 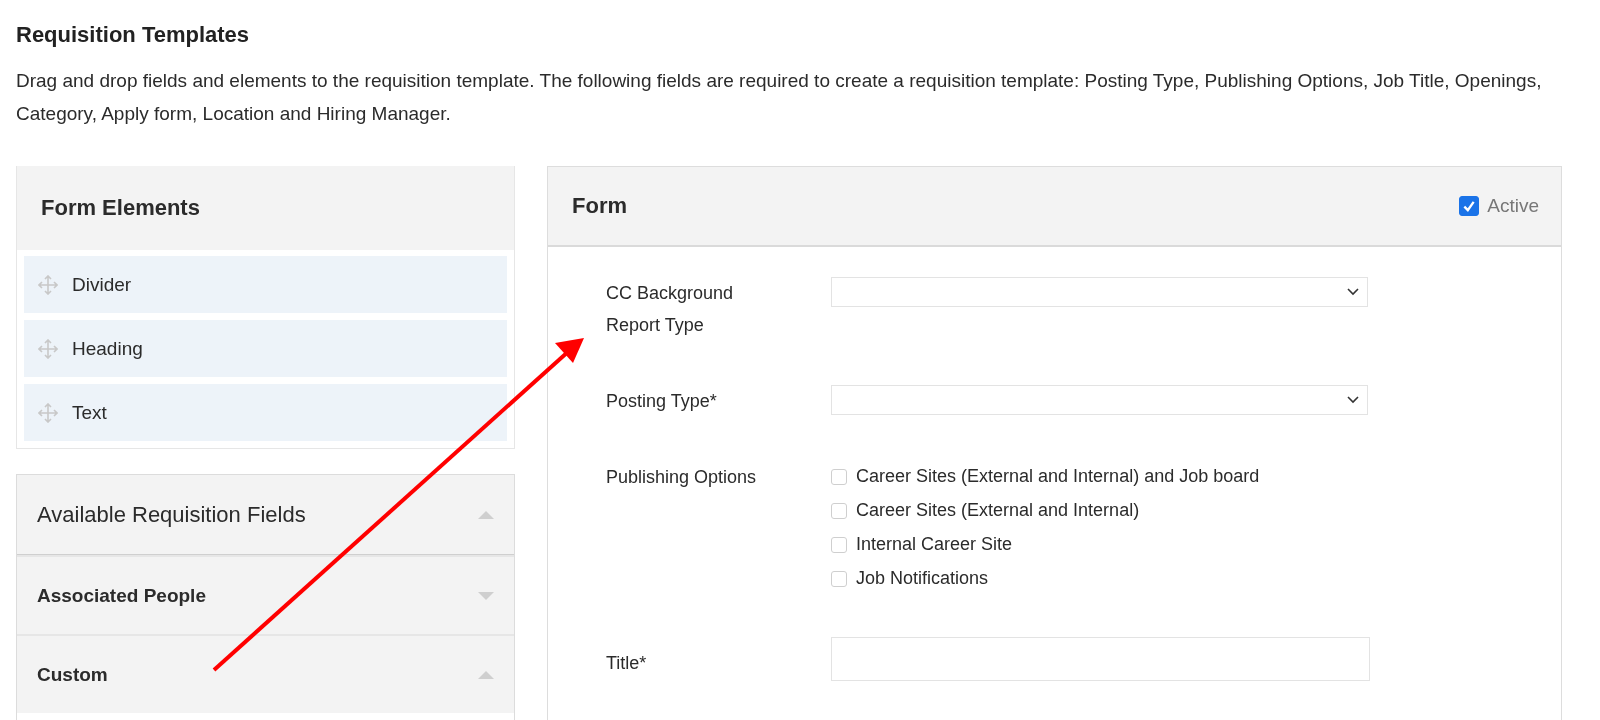 I want to click on group-title: Custom, so click(x=72, y=674).